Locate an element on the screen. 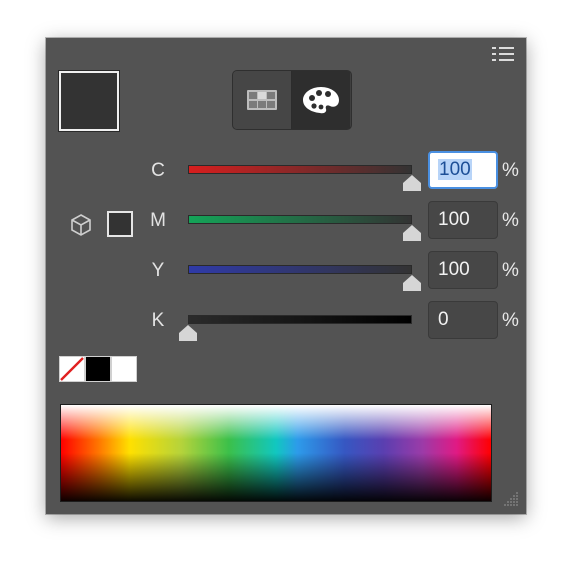 The image size is (572, 568). palette-icon is located at coordinates (321, 100).